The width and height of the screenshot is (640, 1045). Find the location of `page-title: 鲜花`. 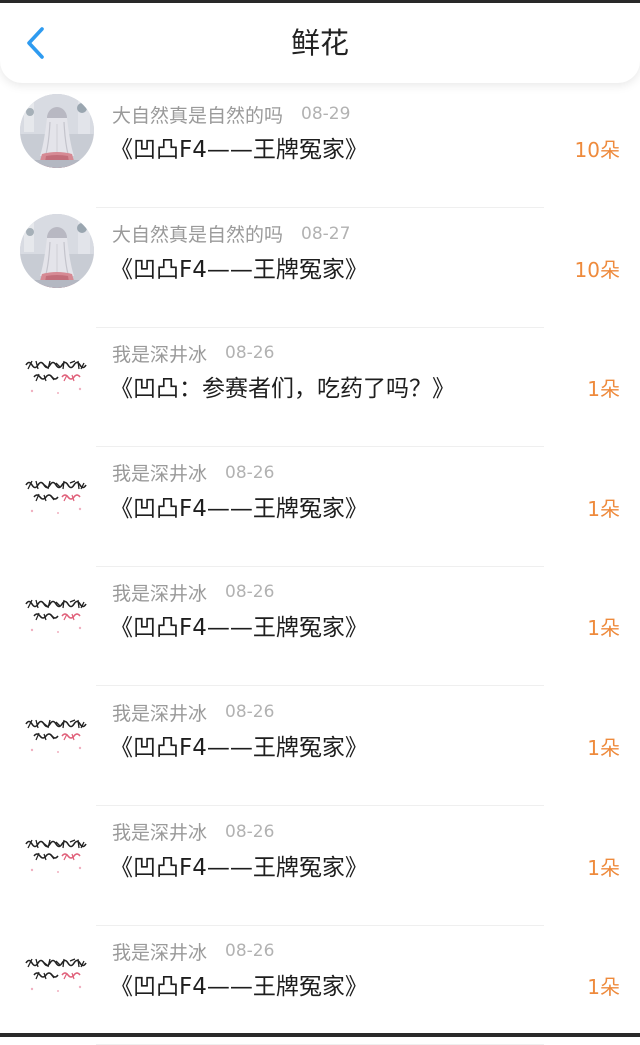

page-title: 鲜花 is located at coordinates (319, 43).